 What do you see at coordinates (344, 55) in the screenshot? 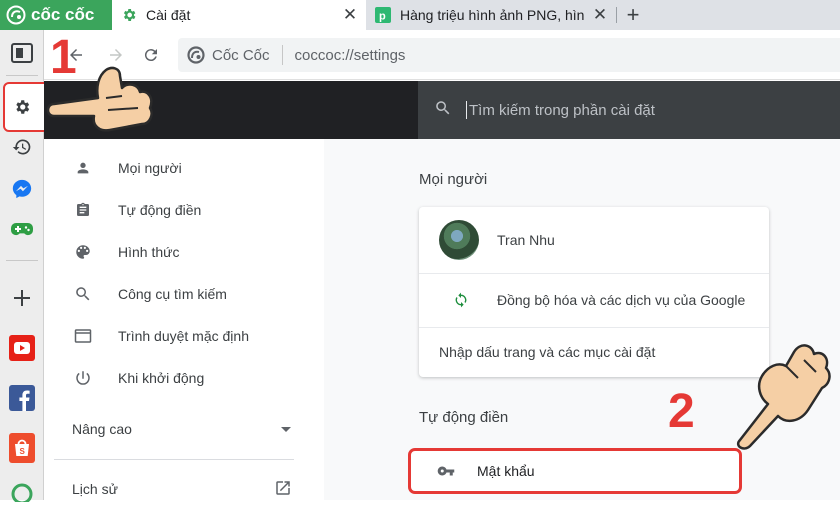
I see `url-text: coccoc://settings` at bounding box center [344, 55].